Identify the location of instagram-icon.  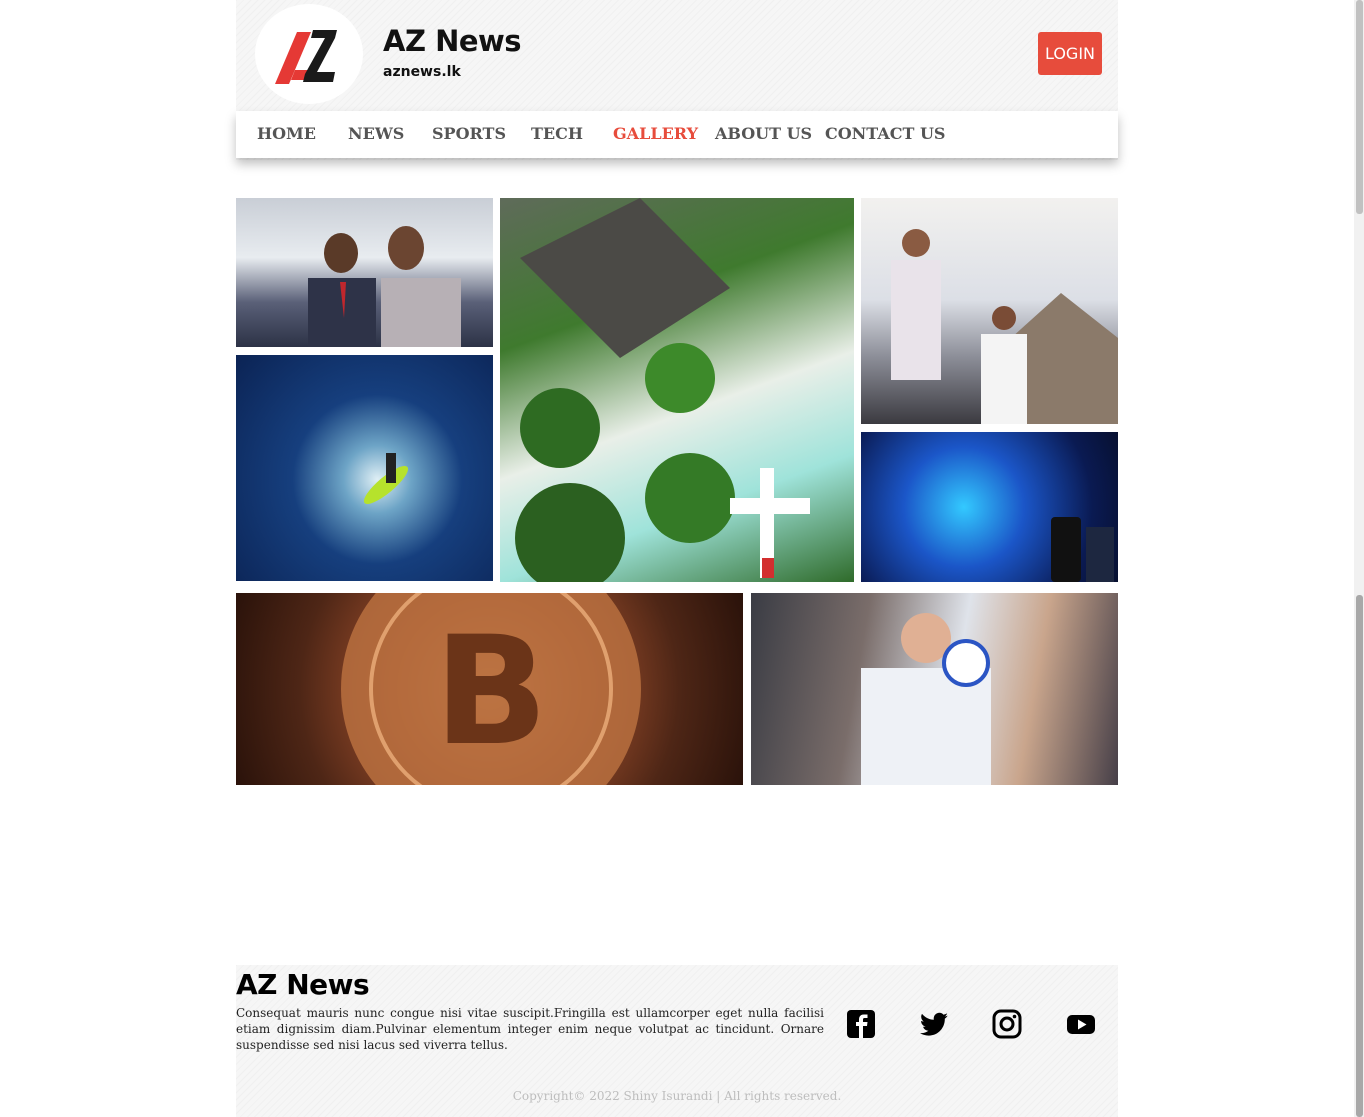
(1007, 1024).